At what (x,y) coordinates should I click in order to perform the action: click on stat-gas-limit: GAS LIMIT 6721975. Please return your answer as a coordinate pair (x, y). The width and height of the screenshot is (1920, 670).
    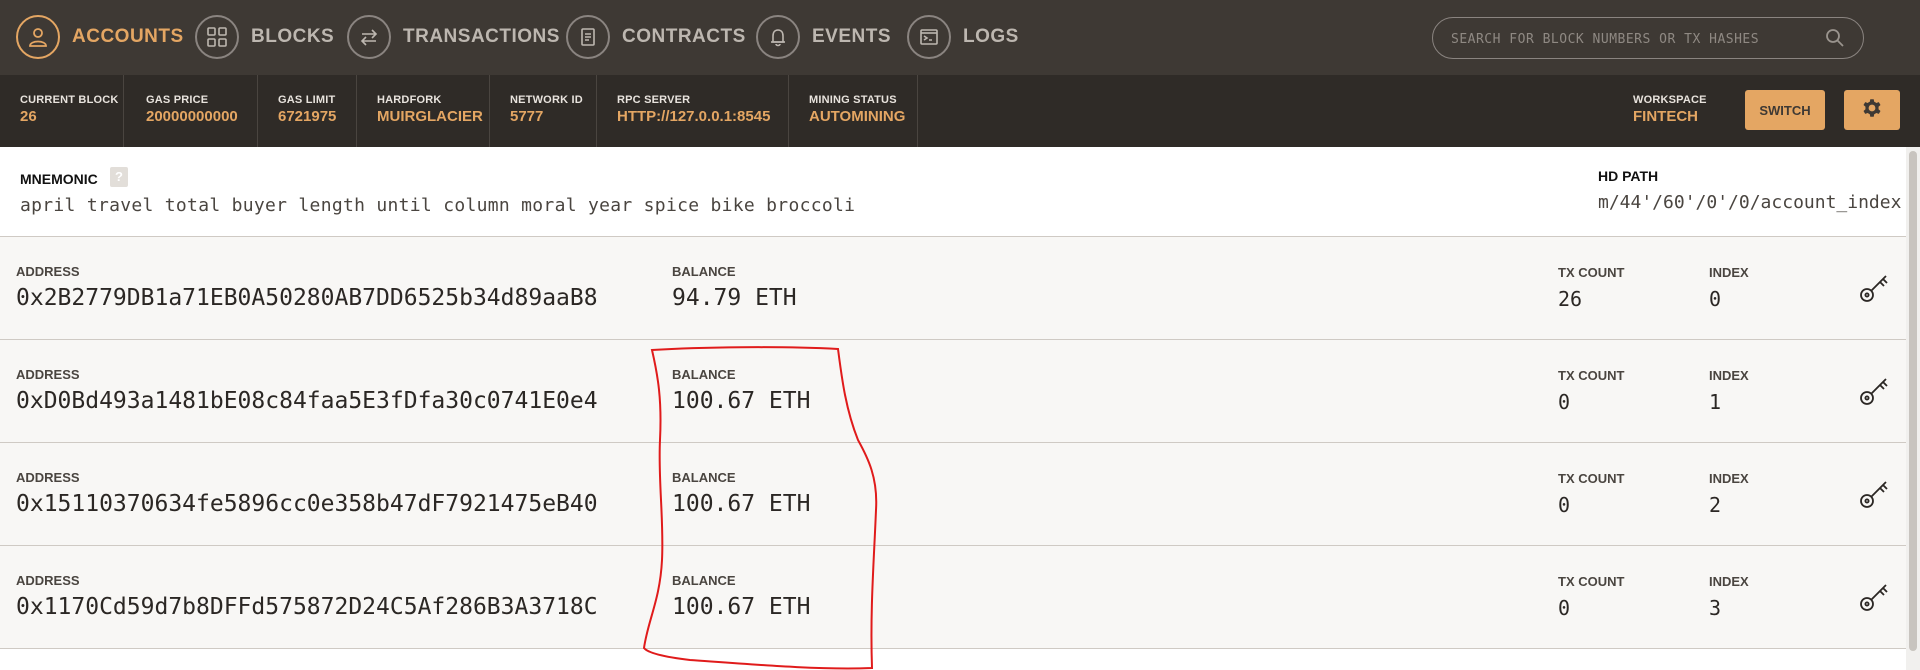
    Looking at the image, I should click on (307, 111).